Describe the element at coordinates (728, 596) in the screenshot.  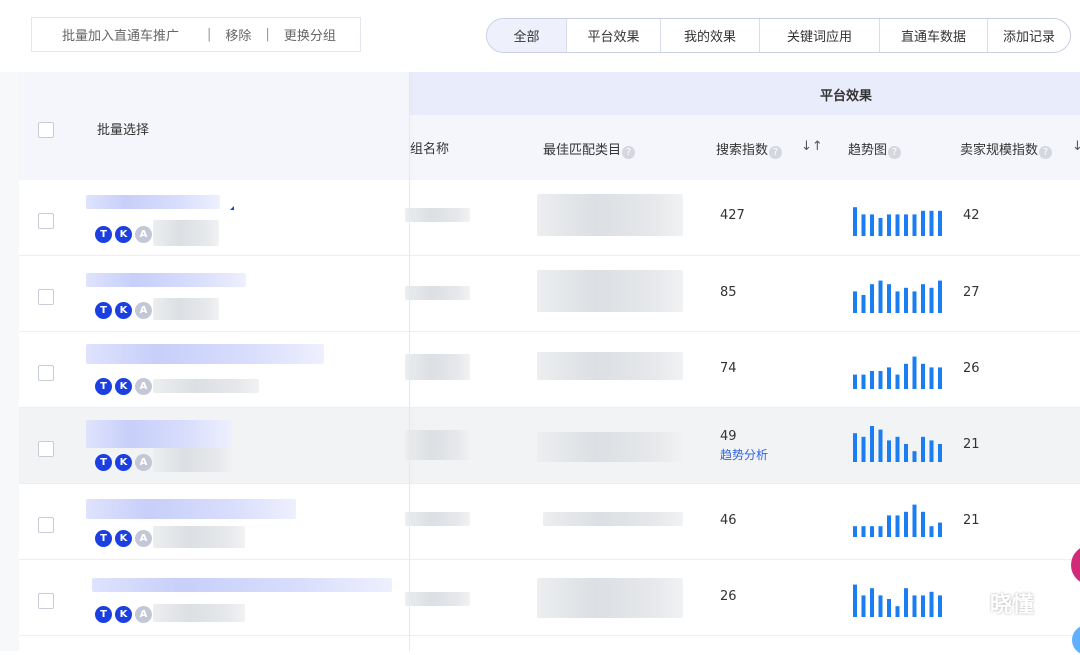
I see `search-index-value: 26` at that location.